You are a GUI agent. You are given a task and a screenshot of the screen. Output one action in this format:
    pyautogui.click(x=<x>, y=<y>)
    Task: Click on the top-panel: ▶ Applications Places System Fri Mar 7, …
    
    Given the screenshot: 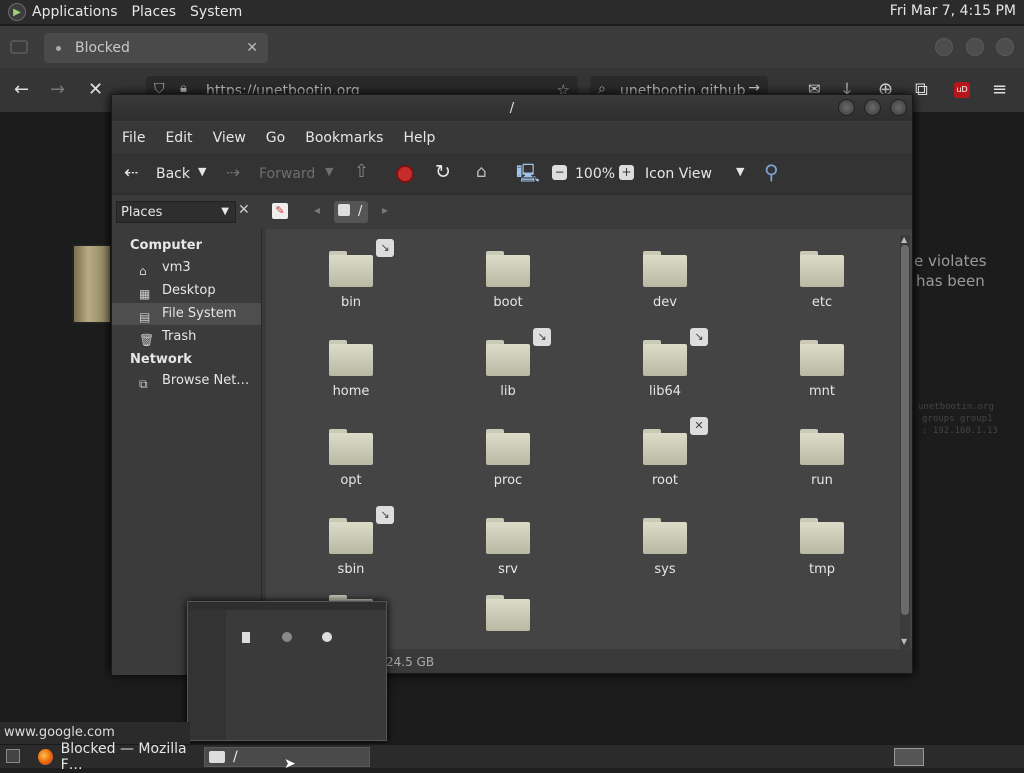 What is the action you would take?
    pyautogui.click(x=512, y=12)
    